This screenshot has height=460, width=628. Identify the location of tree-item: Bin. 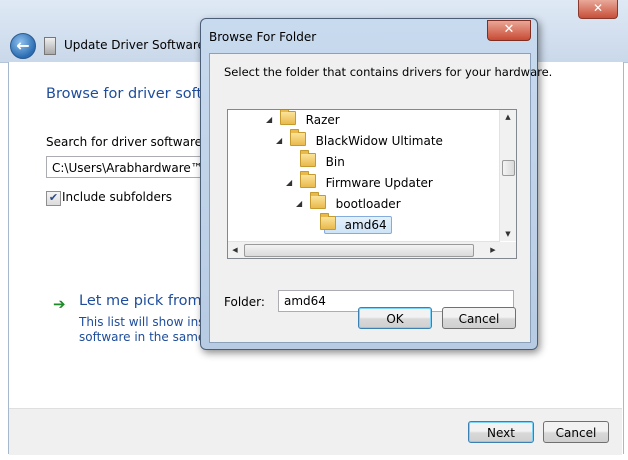
(315, 160).